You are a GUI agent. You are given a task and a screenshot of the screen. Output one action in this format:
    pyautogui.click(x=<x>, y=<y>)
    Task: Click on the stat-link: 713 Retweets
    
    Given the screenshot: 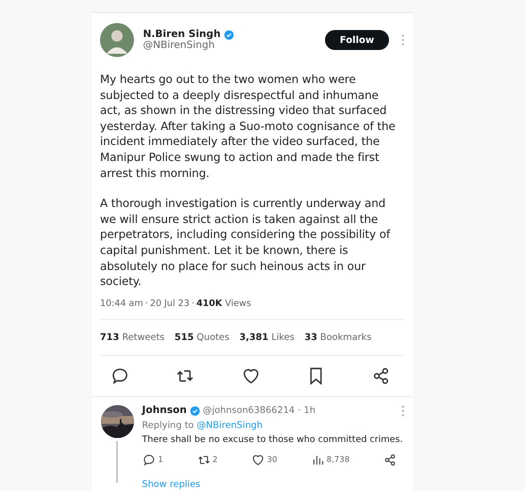 What is the action you would take?
    pyautogui.click(x=132, y=337)
    